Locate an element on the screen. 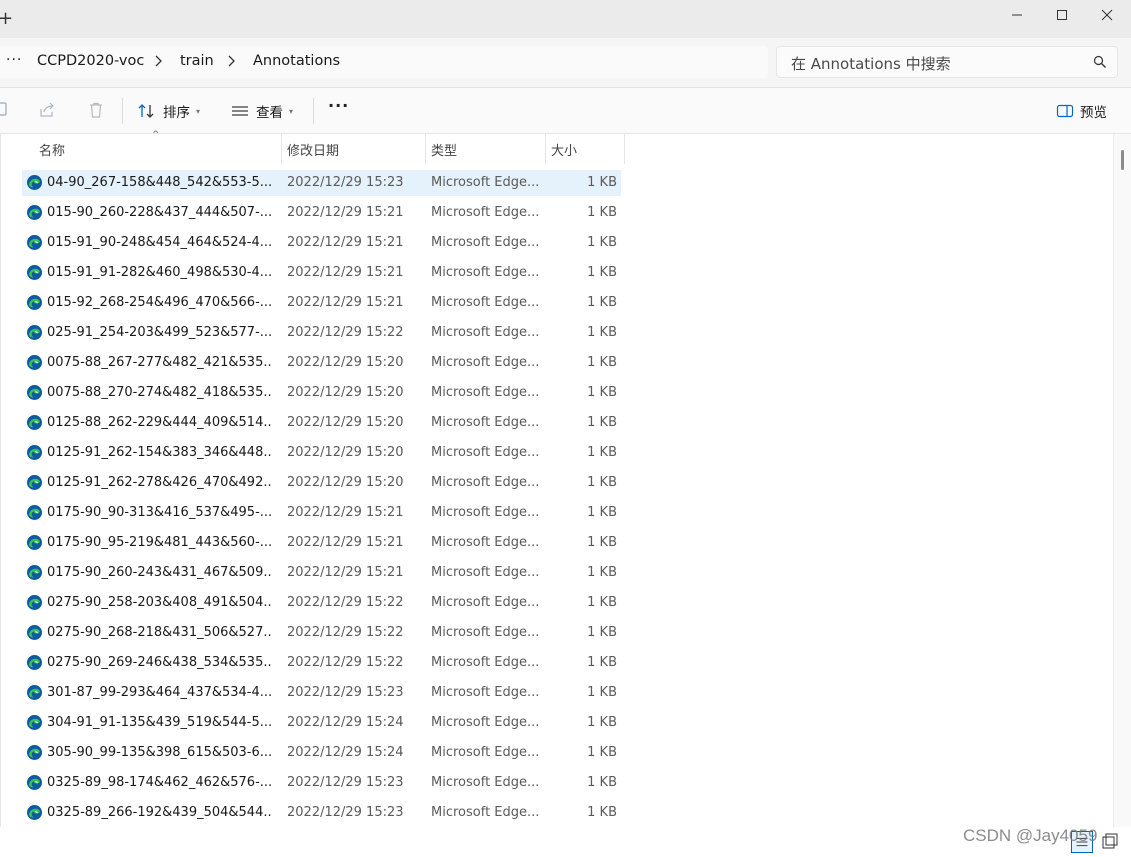 The height and width of the screenshot is (857, 1131). chevron-down-icon: ▾ is located at coordinates (291, 111).